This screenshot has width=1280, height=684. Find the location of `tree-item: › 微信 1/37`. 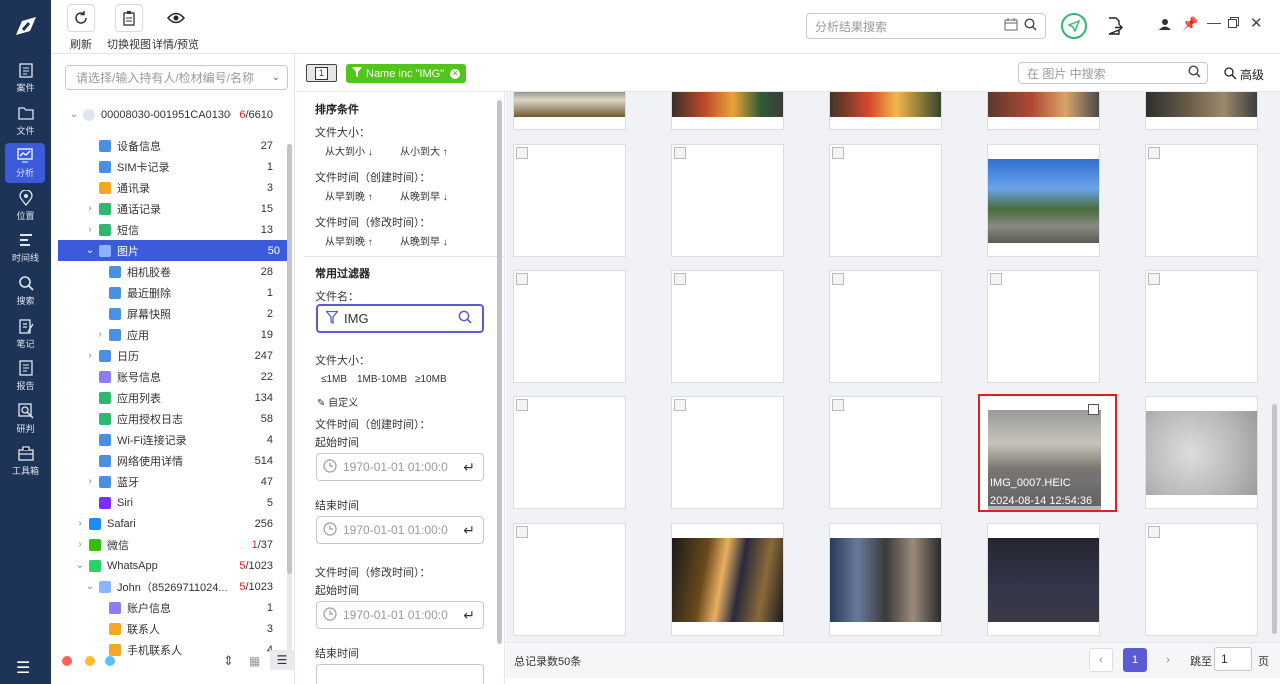

tree-item: › 微信 1/37 is located at coordinates (169, 544).